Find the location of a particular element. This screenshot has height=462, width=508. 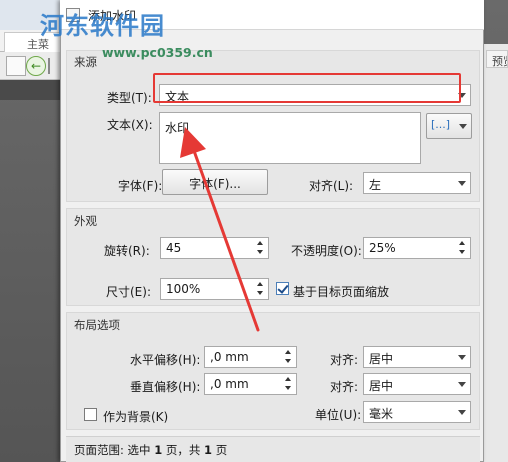

site-watermark: 河东软件园 www.pc0359.cn is located at coordinates (126, 36).